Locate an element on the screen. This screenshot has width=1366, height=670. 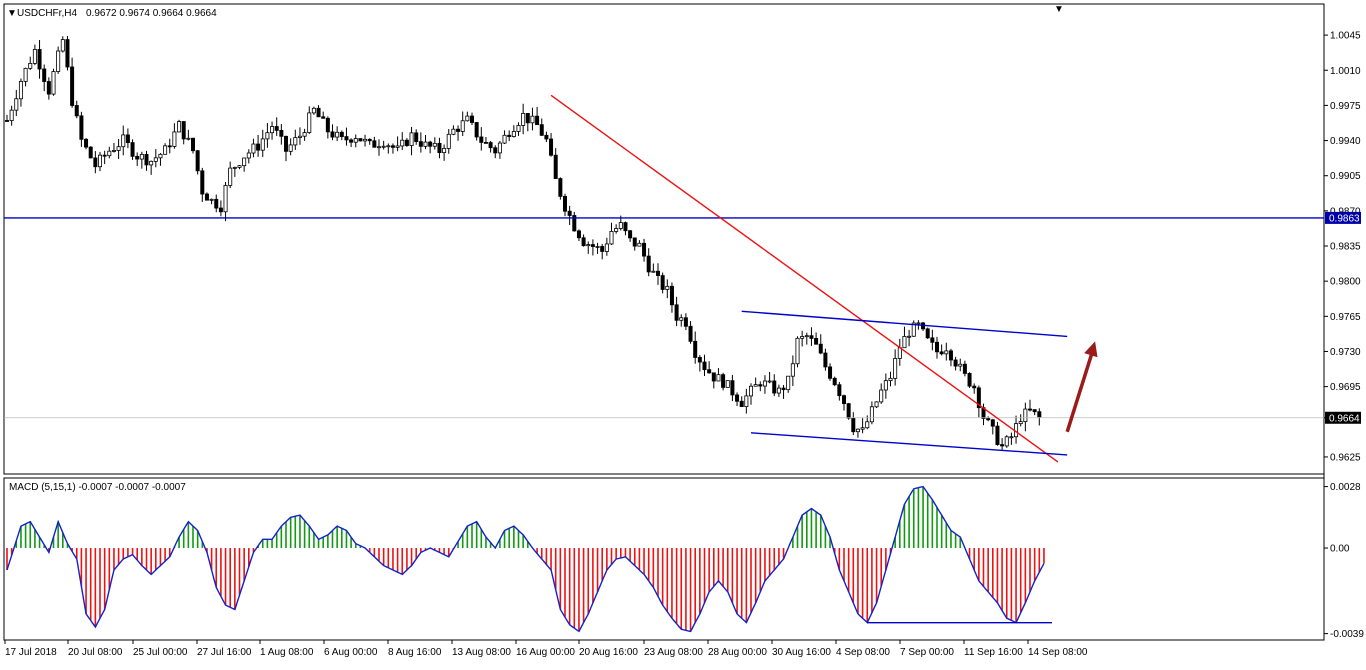
resistance-price-tag: 0.9863 is located at coordinates (1344, 218).